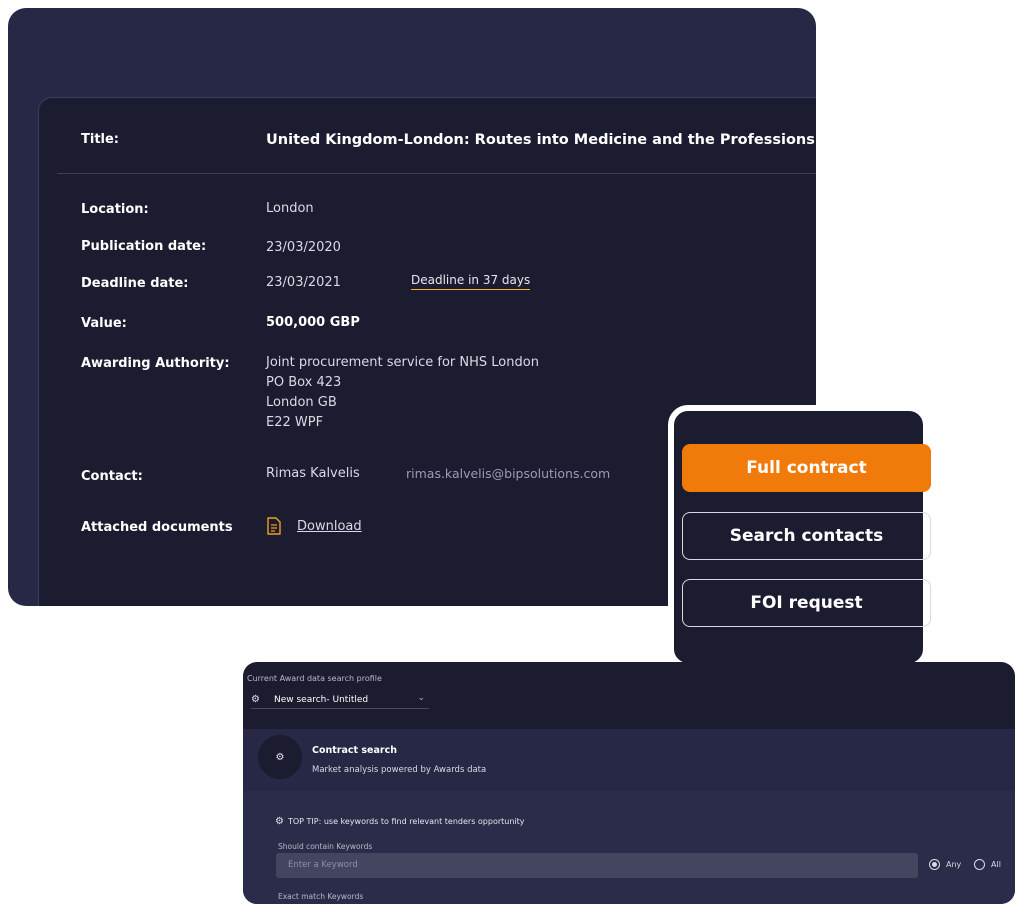  Describe the element at coordinates (329, 526) in the screenshot. I see `download-link: Download` at that location.